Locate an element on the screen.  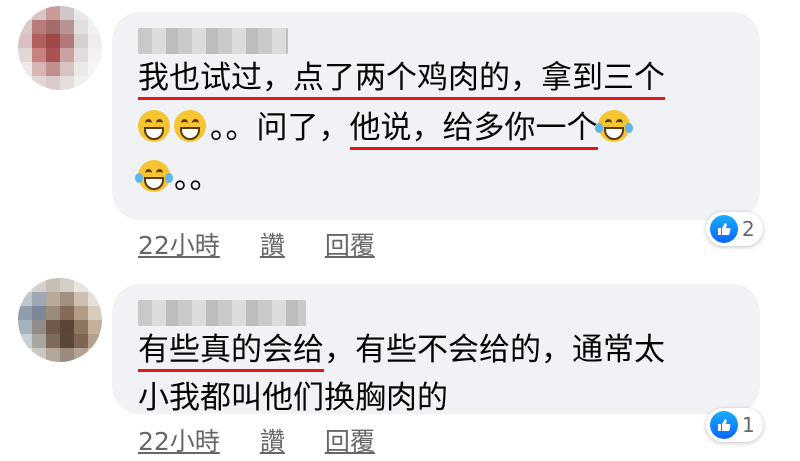
comment-text-line-2: 。。问了，他说，给多你一个 is located at coordinates (386, 129).